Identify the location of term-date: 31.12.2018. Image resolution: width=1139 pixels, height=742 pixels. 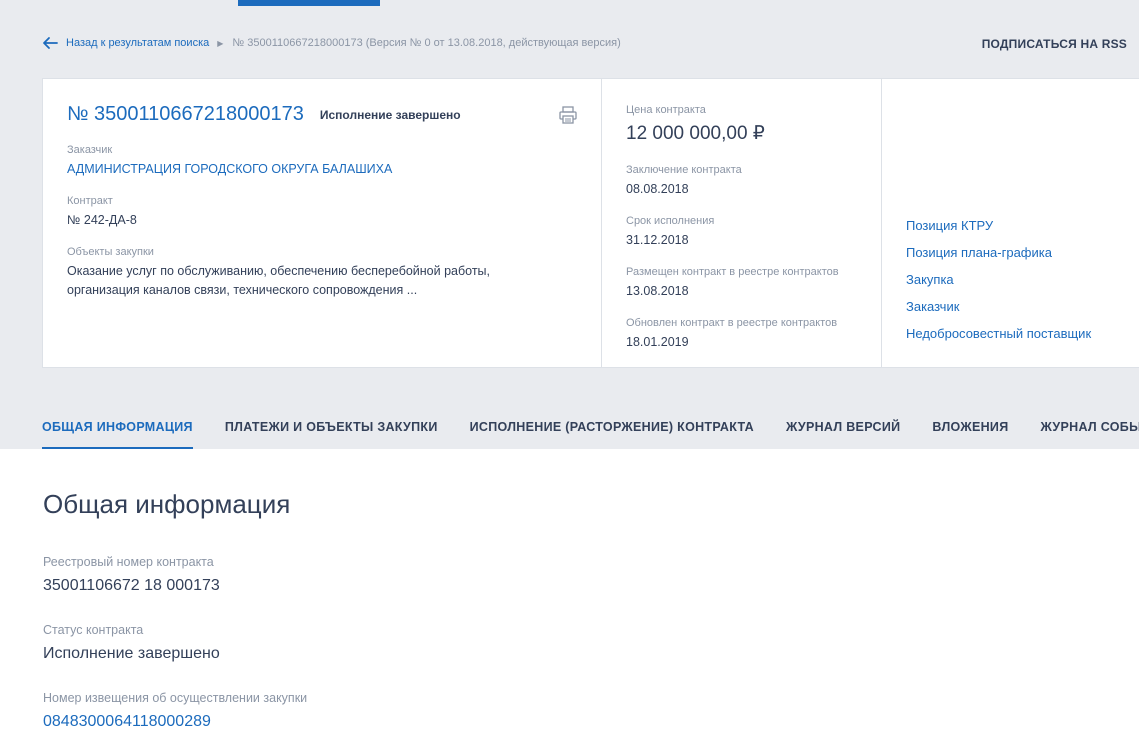
(657, 240).